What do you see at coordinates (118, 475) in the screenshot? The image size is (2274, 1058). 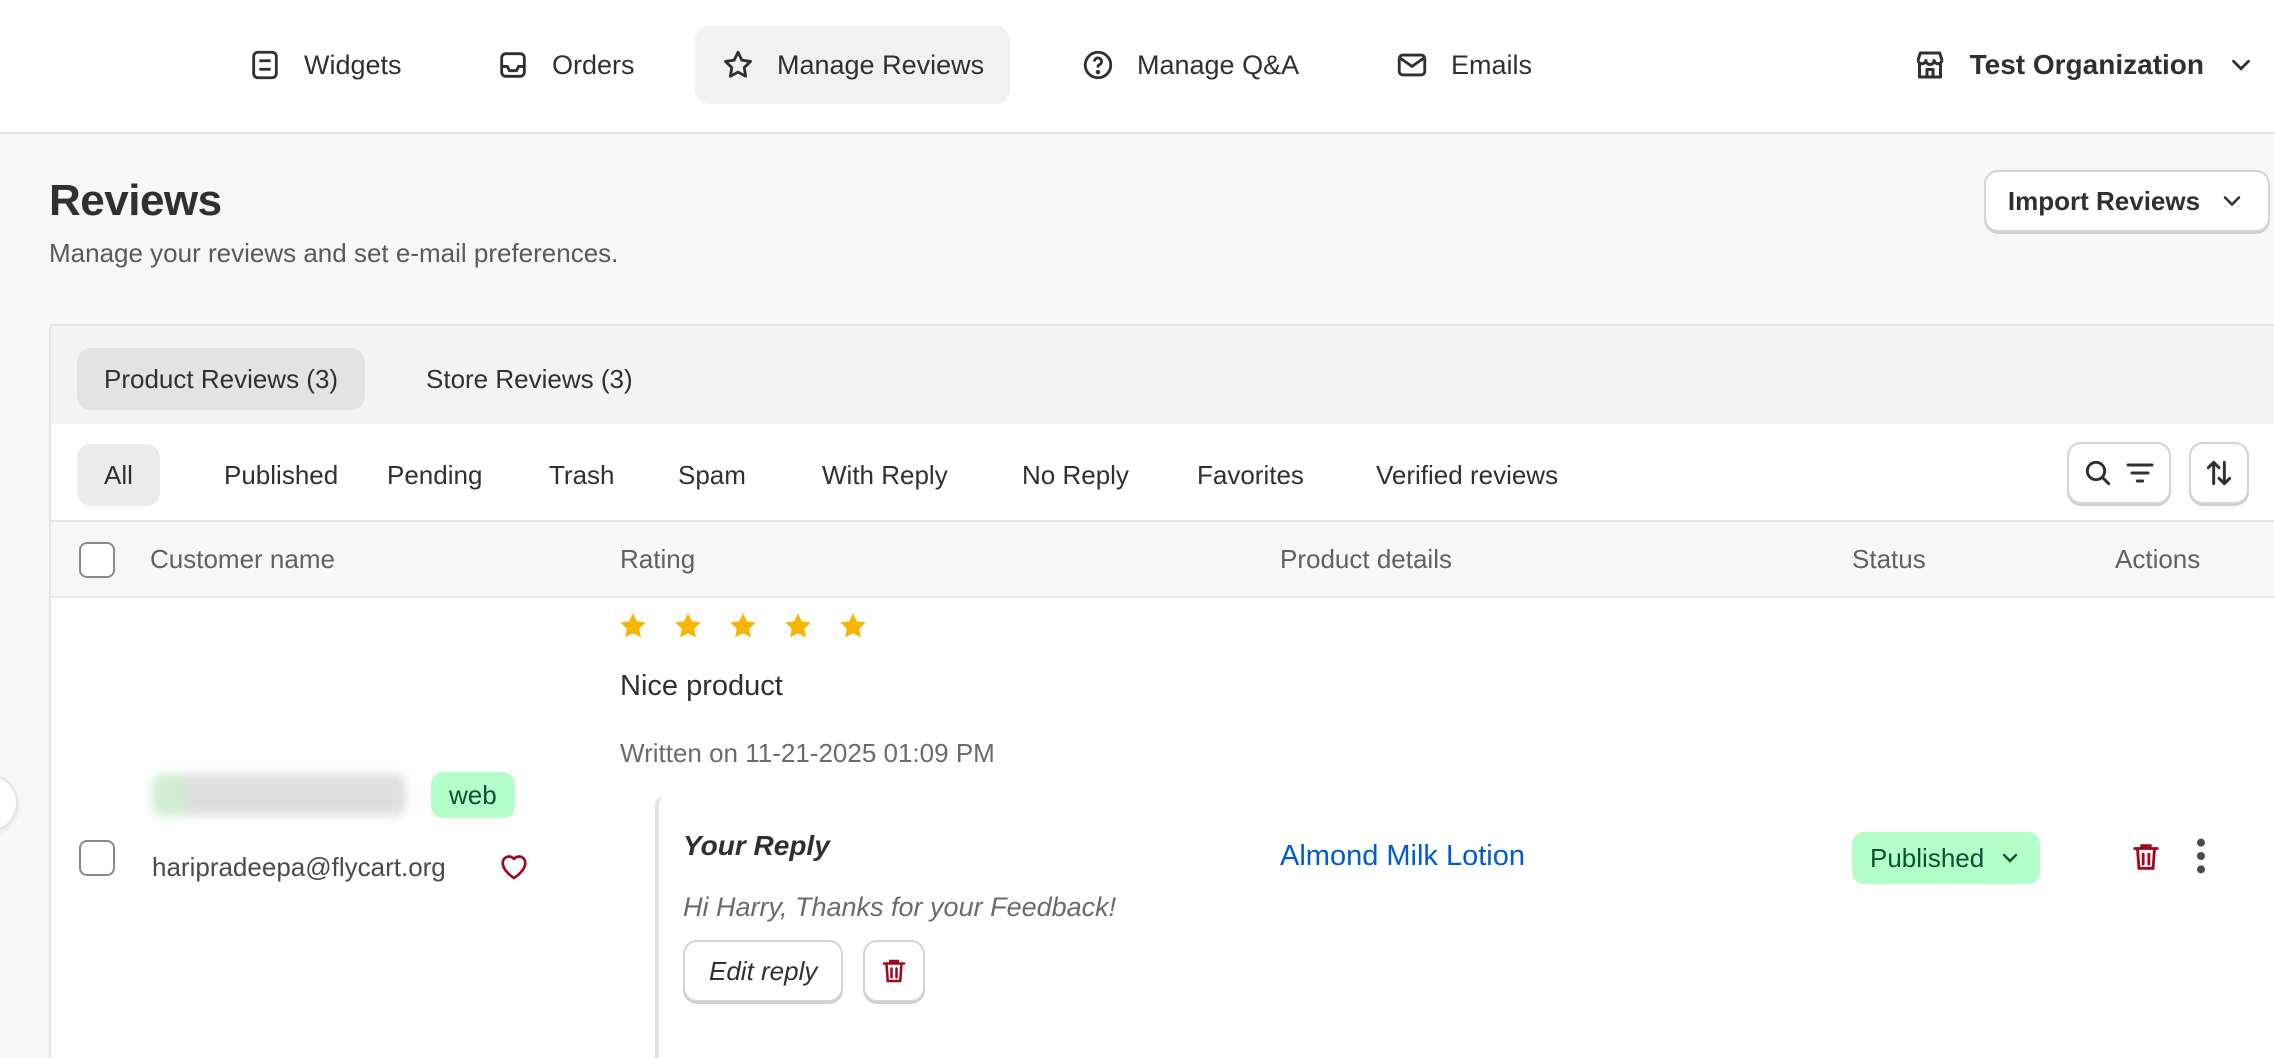 I see `filter-all: All` at bounding box center [118, 475].